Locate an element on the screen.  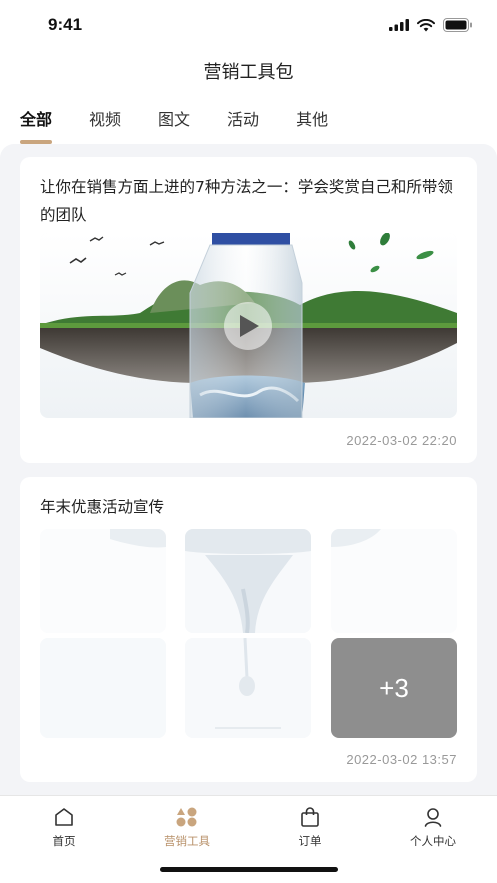
battery-icon is located at coordinates (457, 25).